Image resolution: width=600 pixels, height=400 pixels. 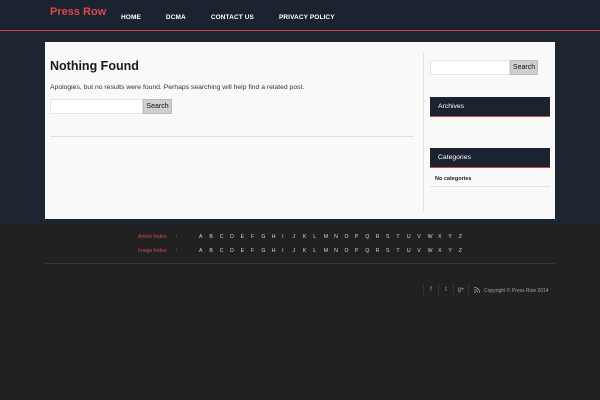 I want to click on index-letter-x: X, so click(x=443, y=237).